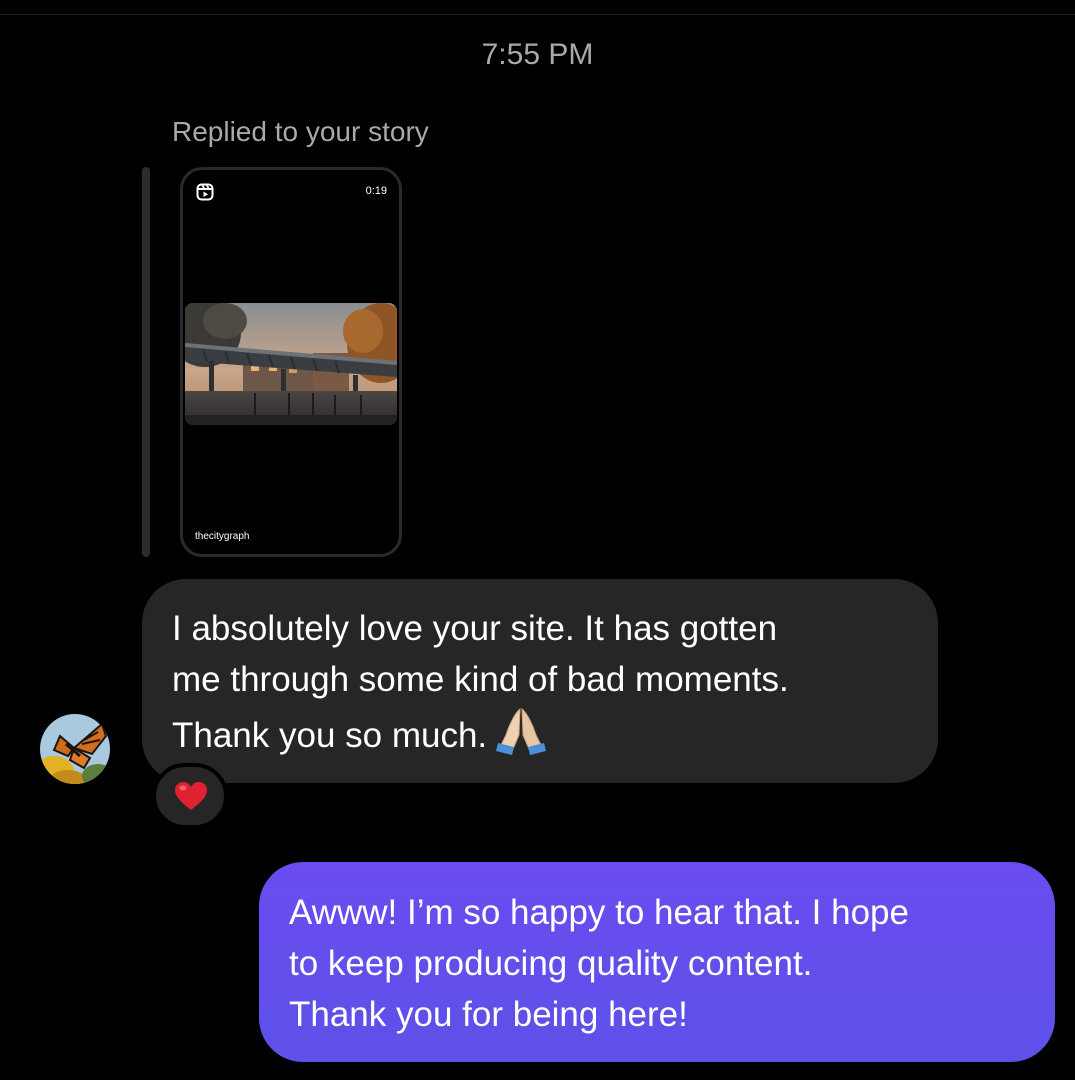  I want to click on outgoing-message-line: Thank you for being here!, so click(488, 1014).